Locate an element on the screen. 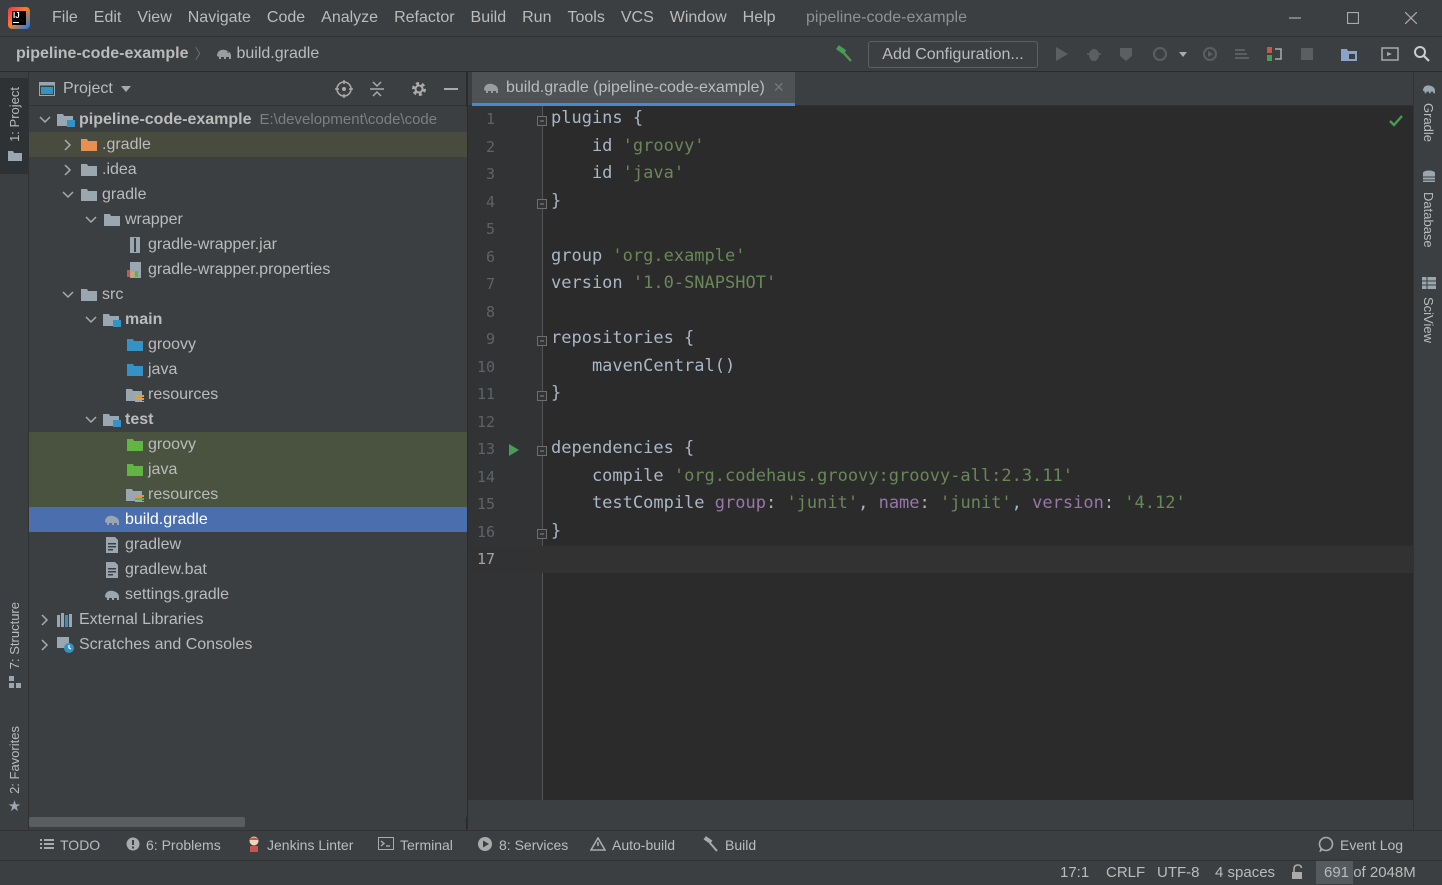 The image size is (1442, 885). tree-item: gradlew is located at coordinates (248, 544).